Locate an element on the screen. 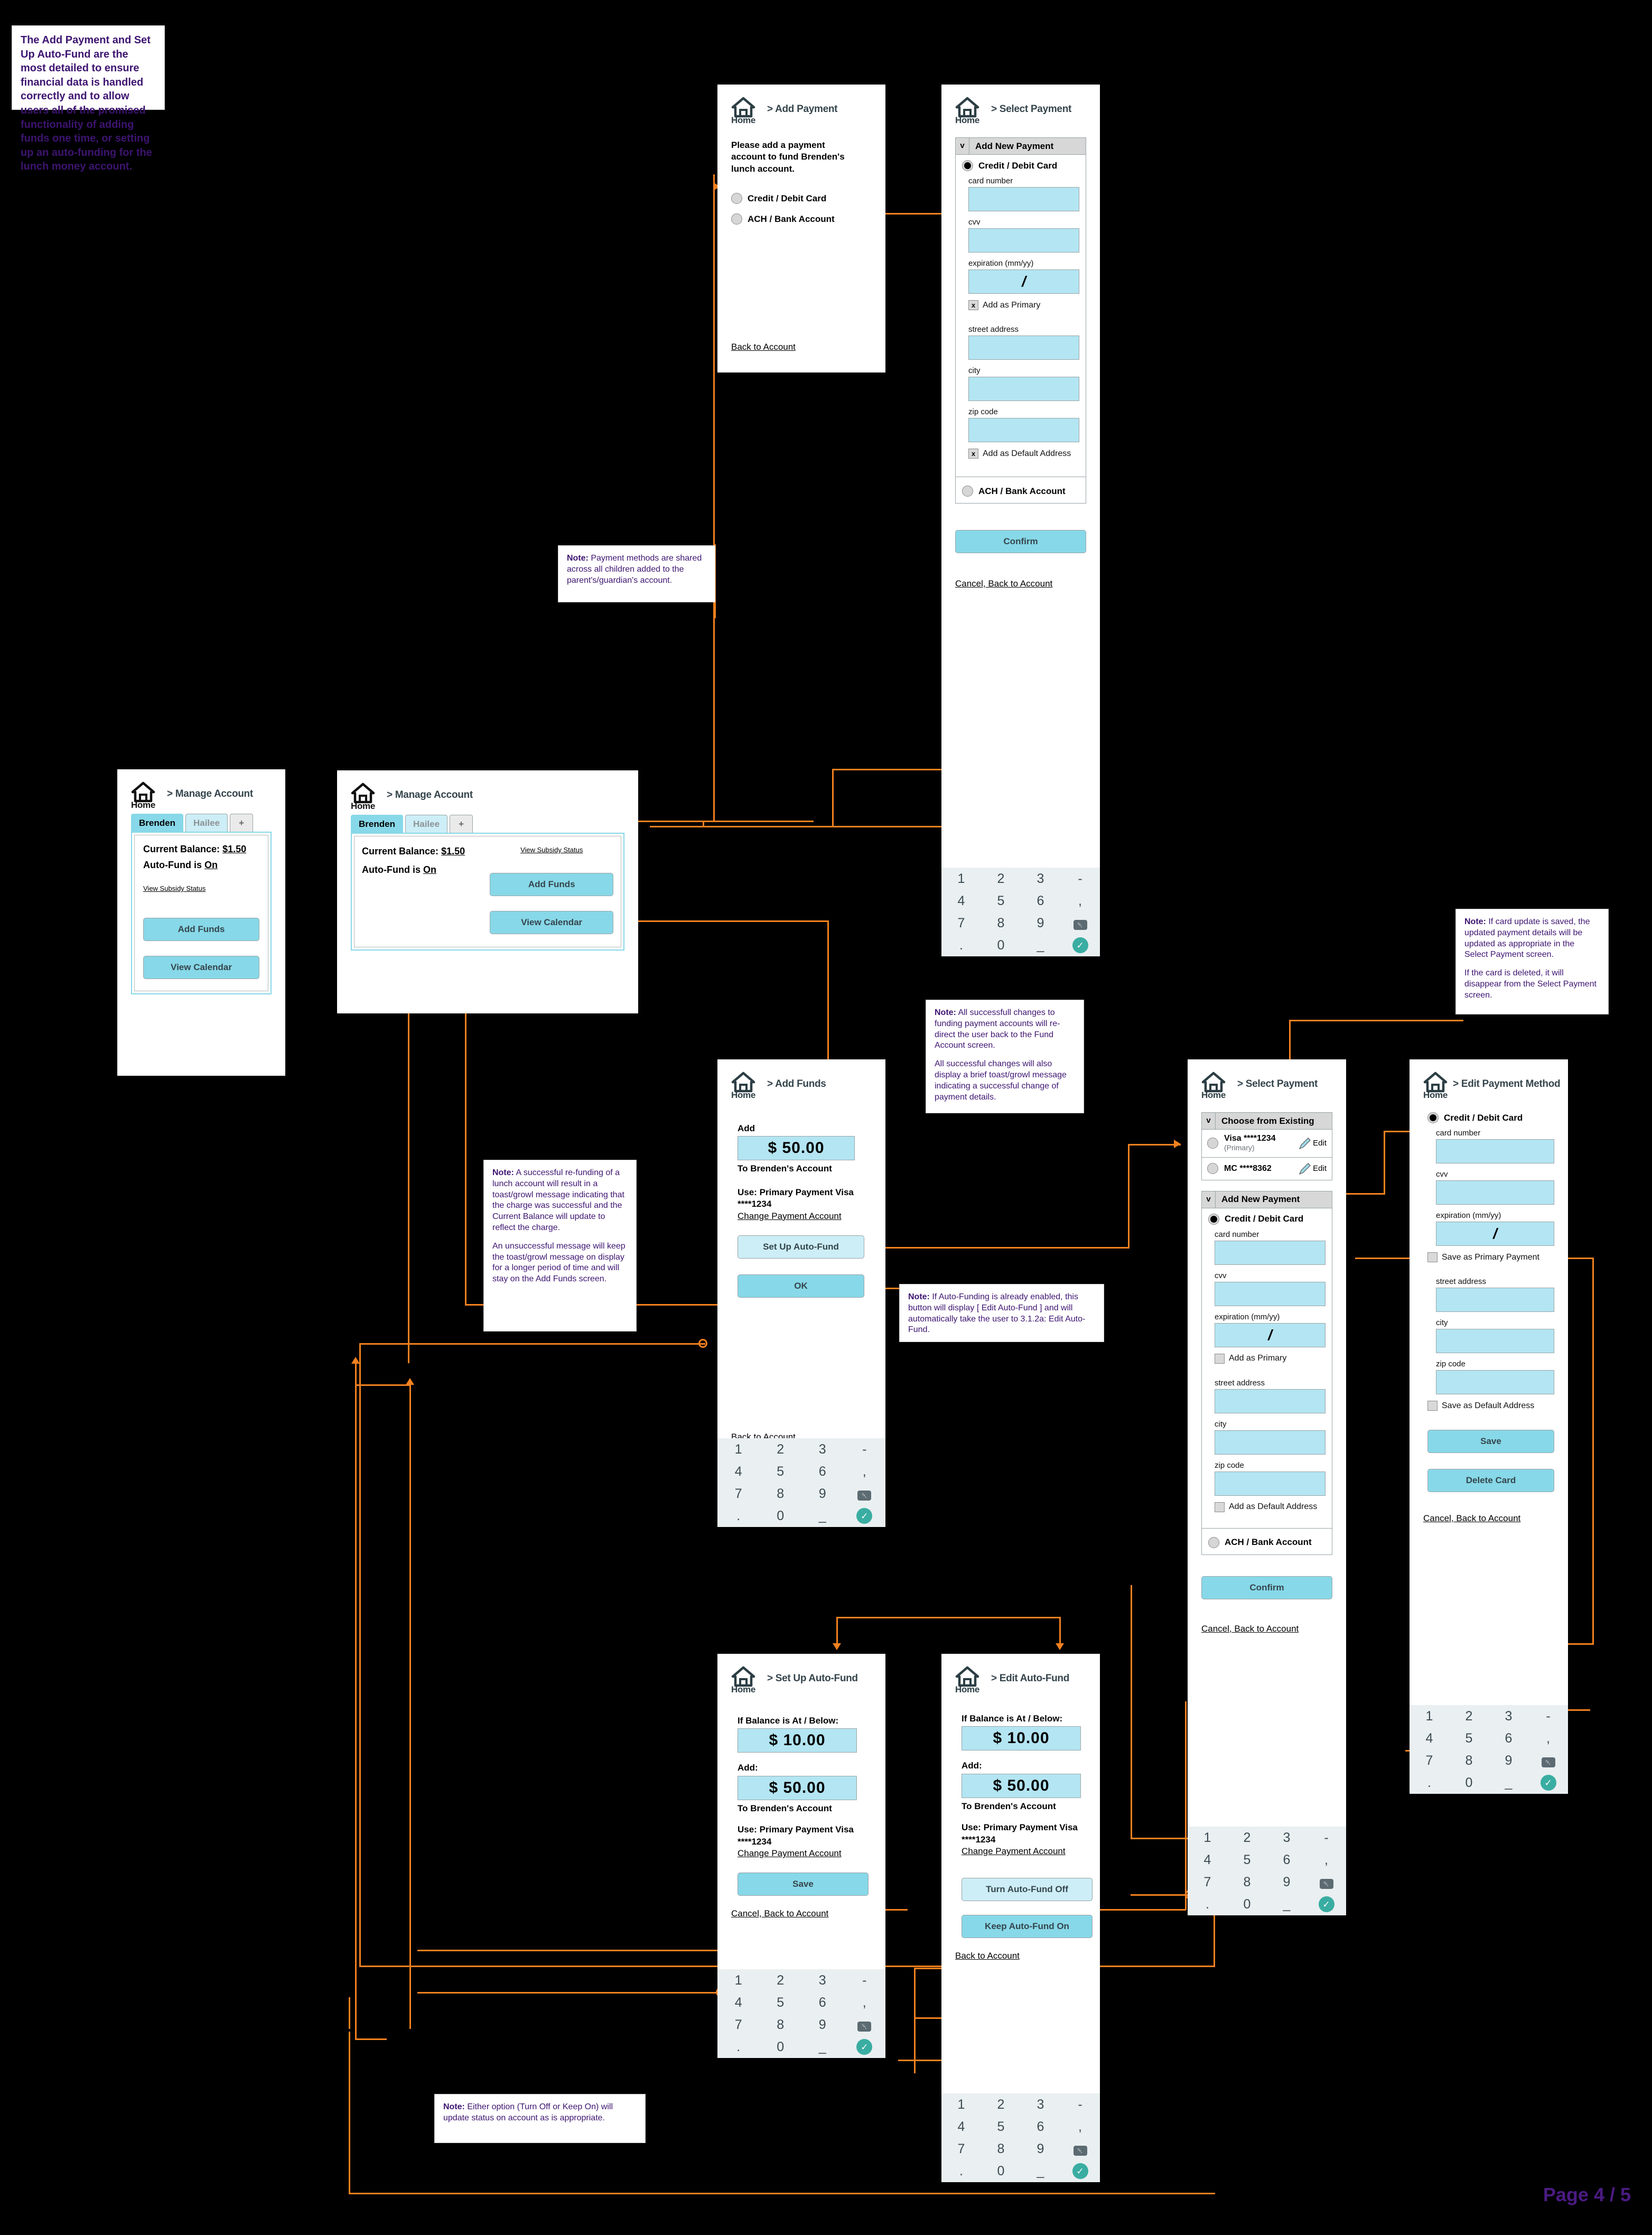 This screenshot has height=2235, width=1652. back-to-account-link: Back to Account is located at coordinates (763, 347).